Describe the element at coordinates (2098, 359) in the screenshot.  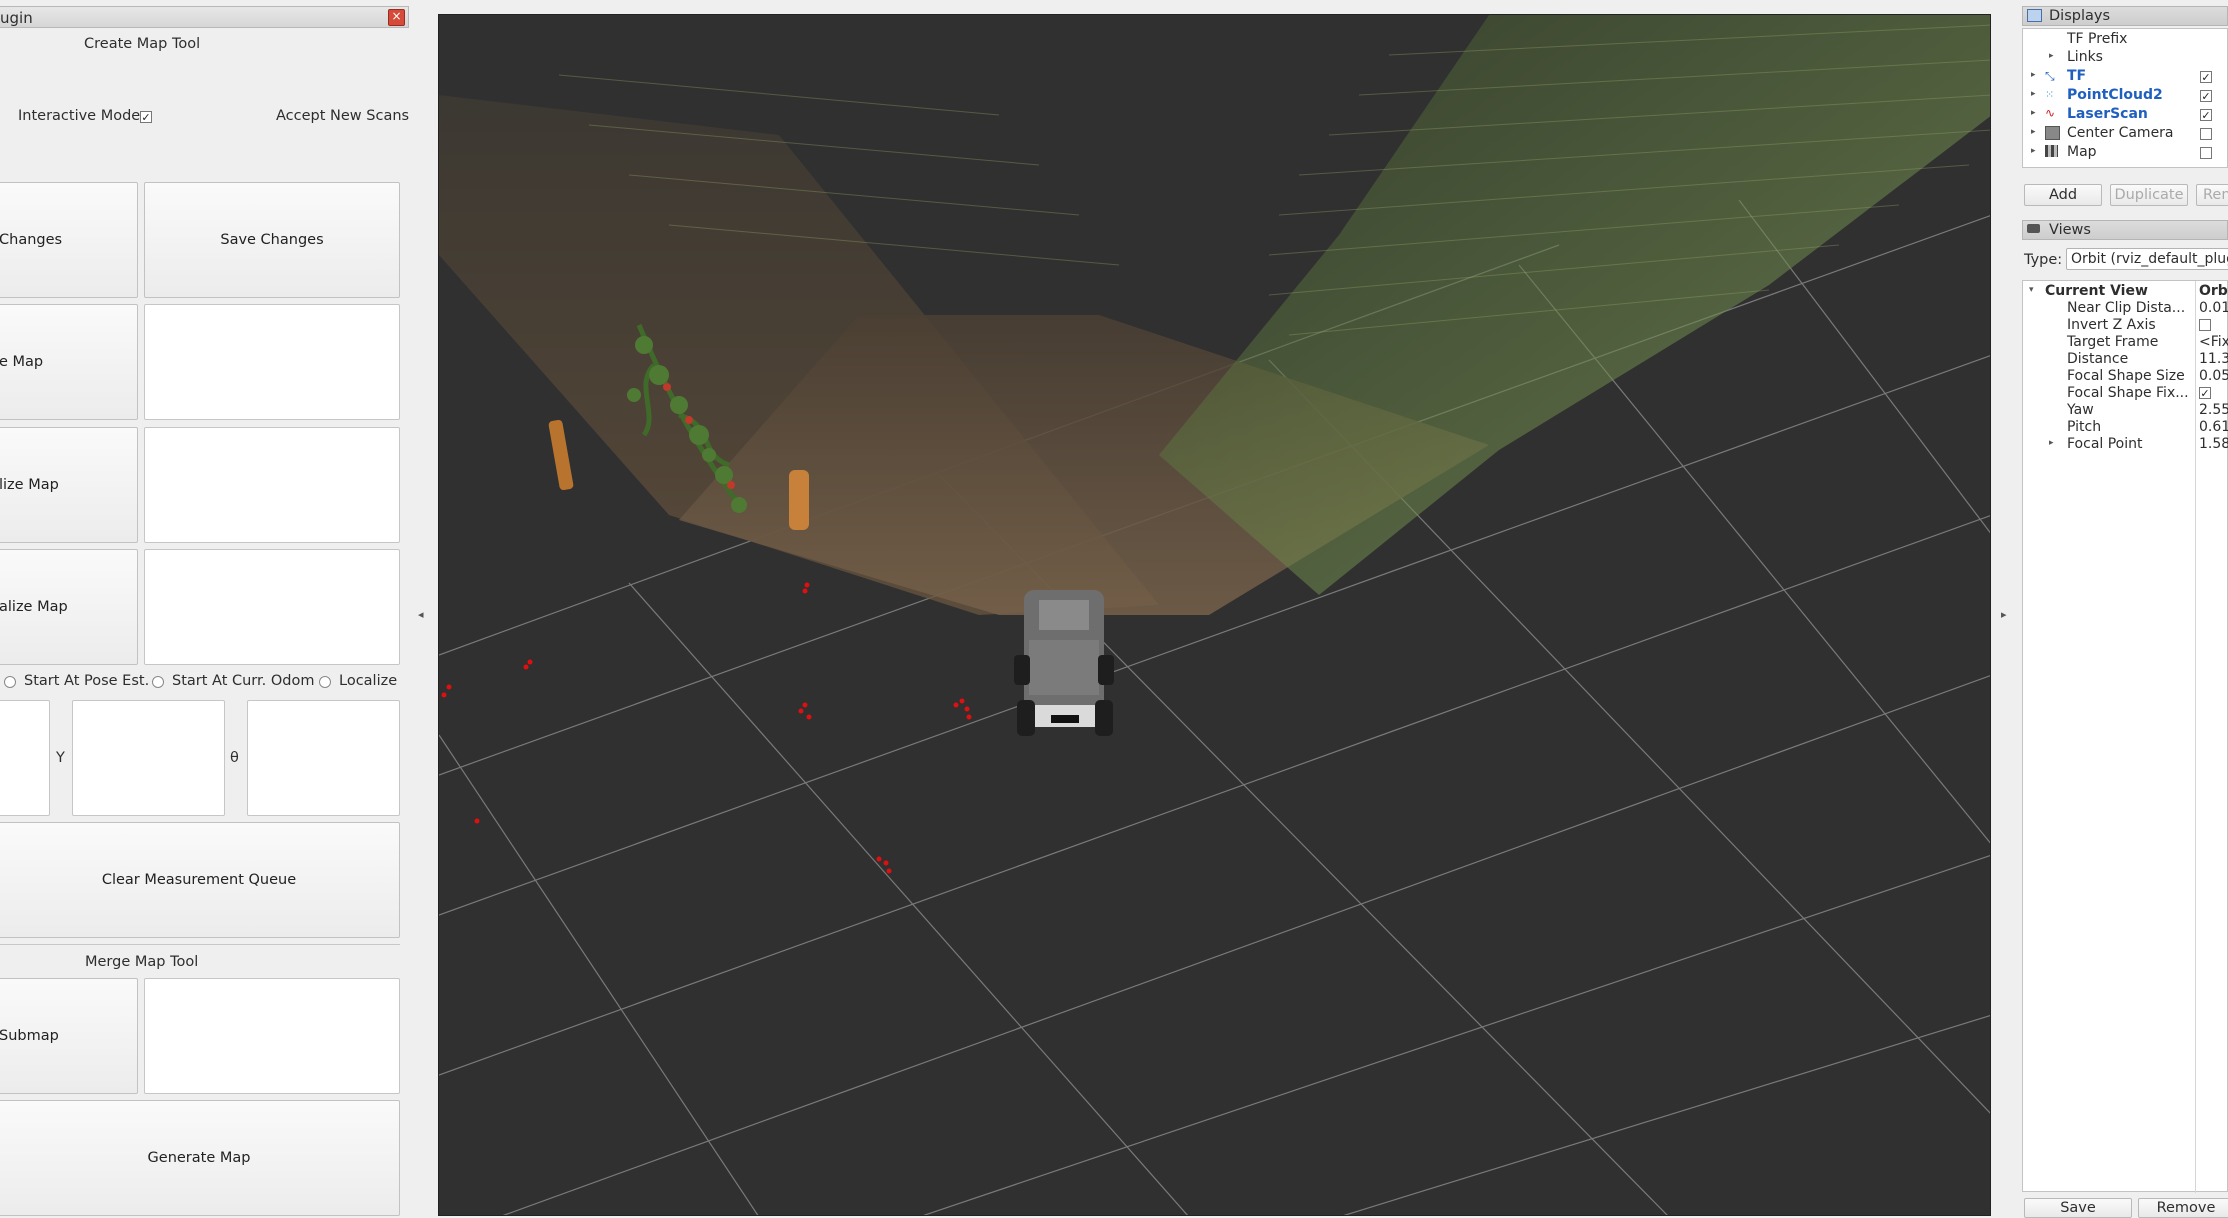
I see `prop-distance: Distance` at that location.